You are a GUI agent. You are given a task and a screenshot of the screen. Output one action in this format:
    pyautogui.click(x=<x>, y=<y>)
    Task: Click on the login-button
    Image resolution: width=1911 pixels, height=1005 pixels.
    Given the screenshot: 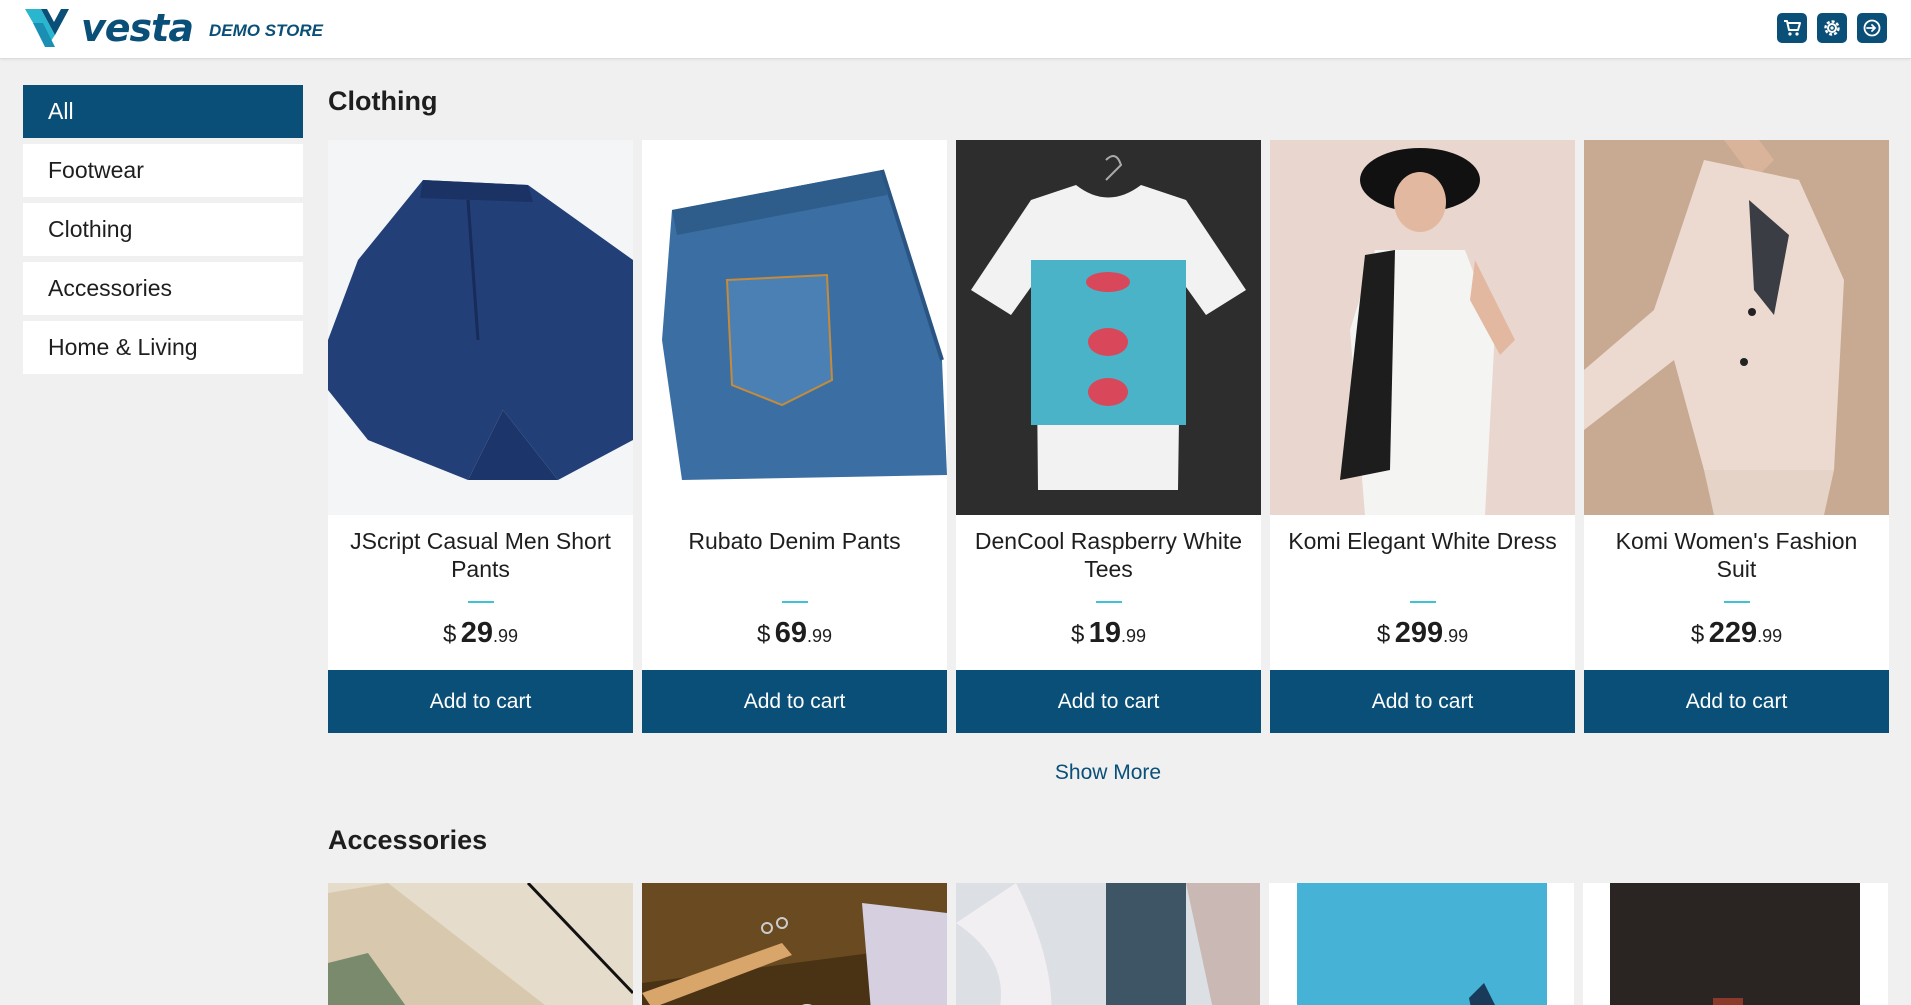 What is the action you would take?
    pyautogui.click(x=1872, y=28)
    